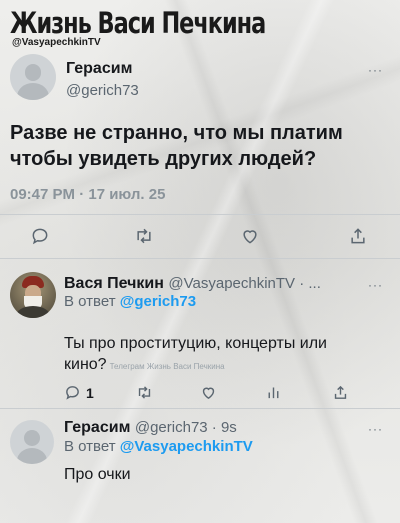  What do you see at coordinates (158, 301) in the screenshot?
I see `reply-to-handle-link: @gerich73` at bounding box center [158, 301].